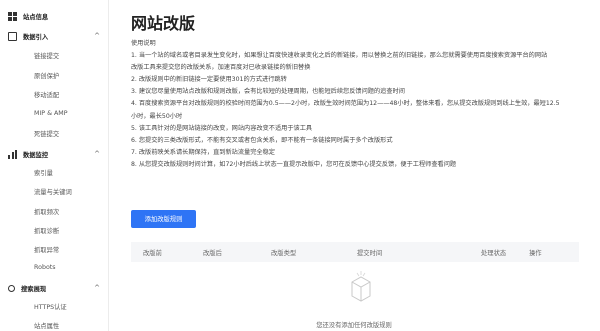 The height and width of the screenshot is (331, 600). I want to click on search-icon, so click(11, 288).